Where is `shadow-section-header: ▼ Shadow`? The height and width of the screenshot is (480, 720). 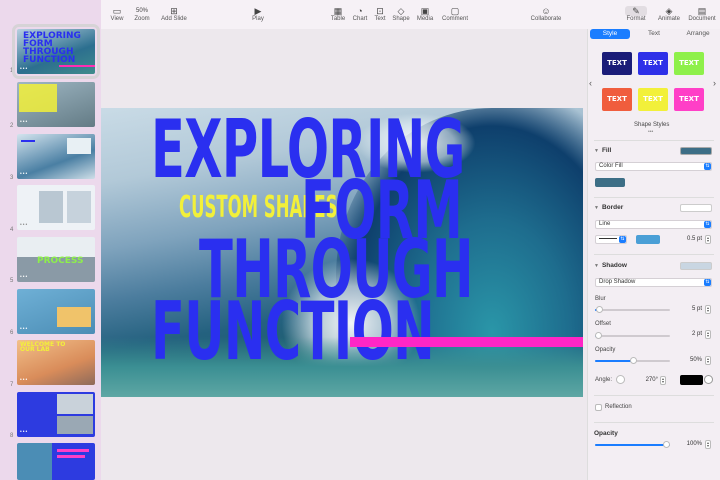
shadow-section-header: ▼ Shadow is located at coordinates (610, 265).